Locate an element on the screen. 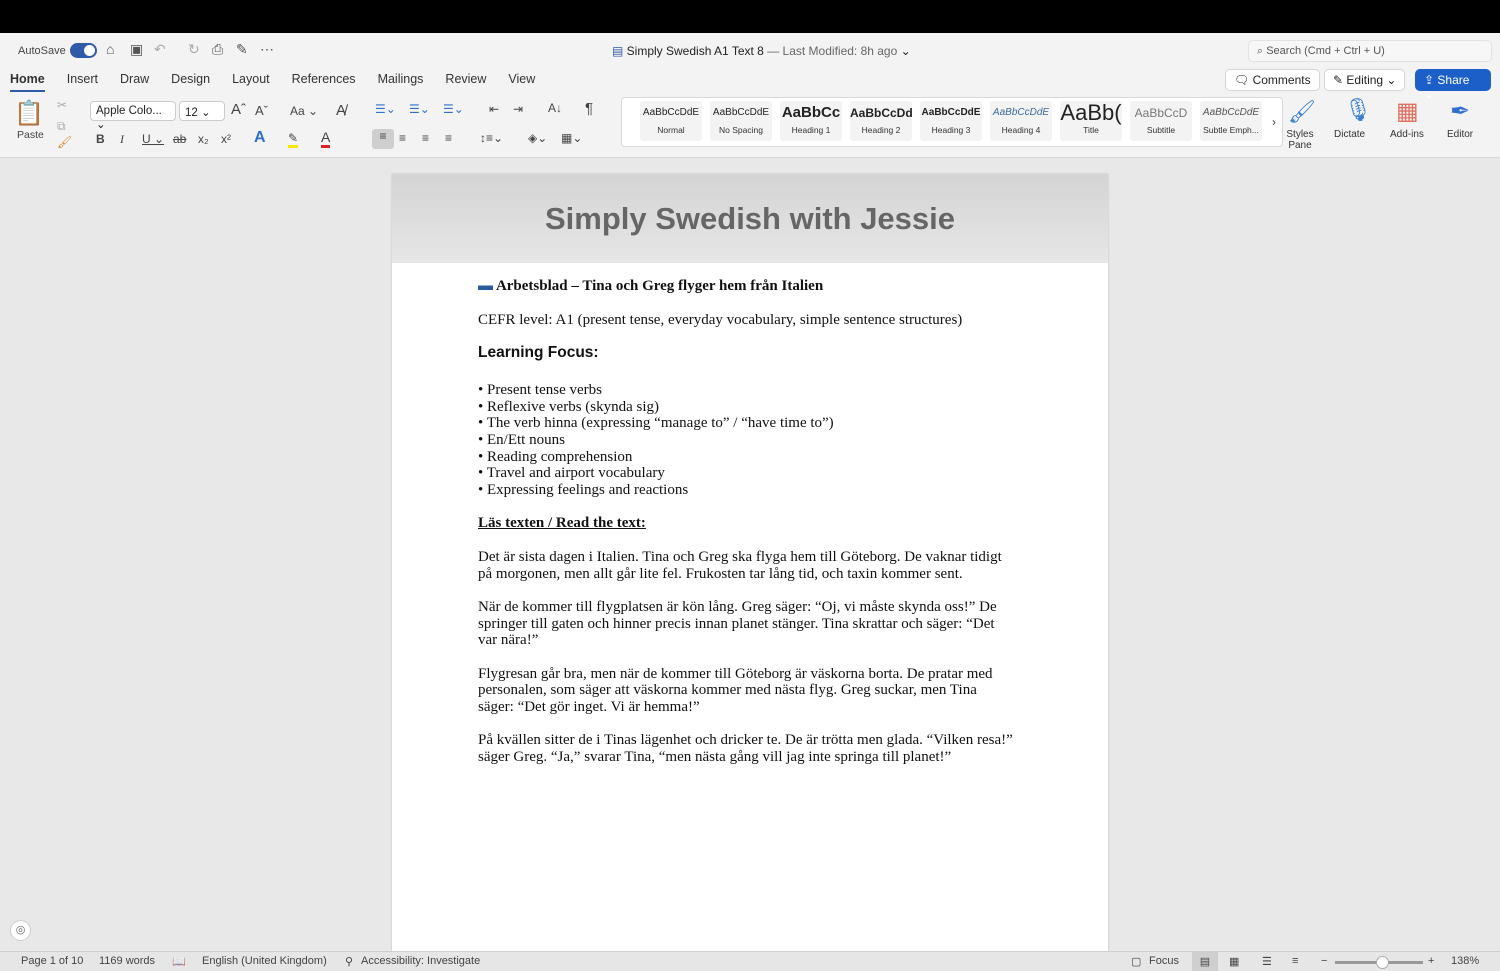 This screenshot has height=971, width=1500. copy-icon: ⧉ is located at coordinates (61, 126).